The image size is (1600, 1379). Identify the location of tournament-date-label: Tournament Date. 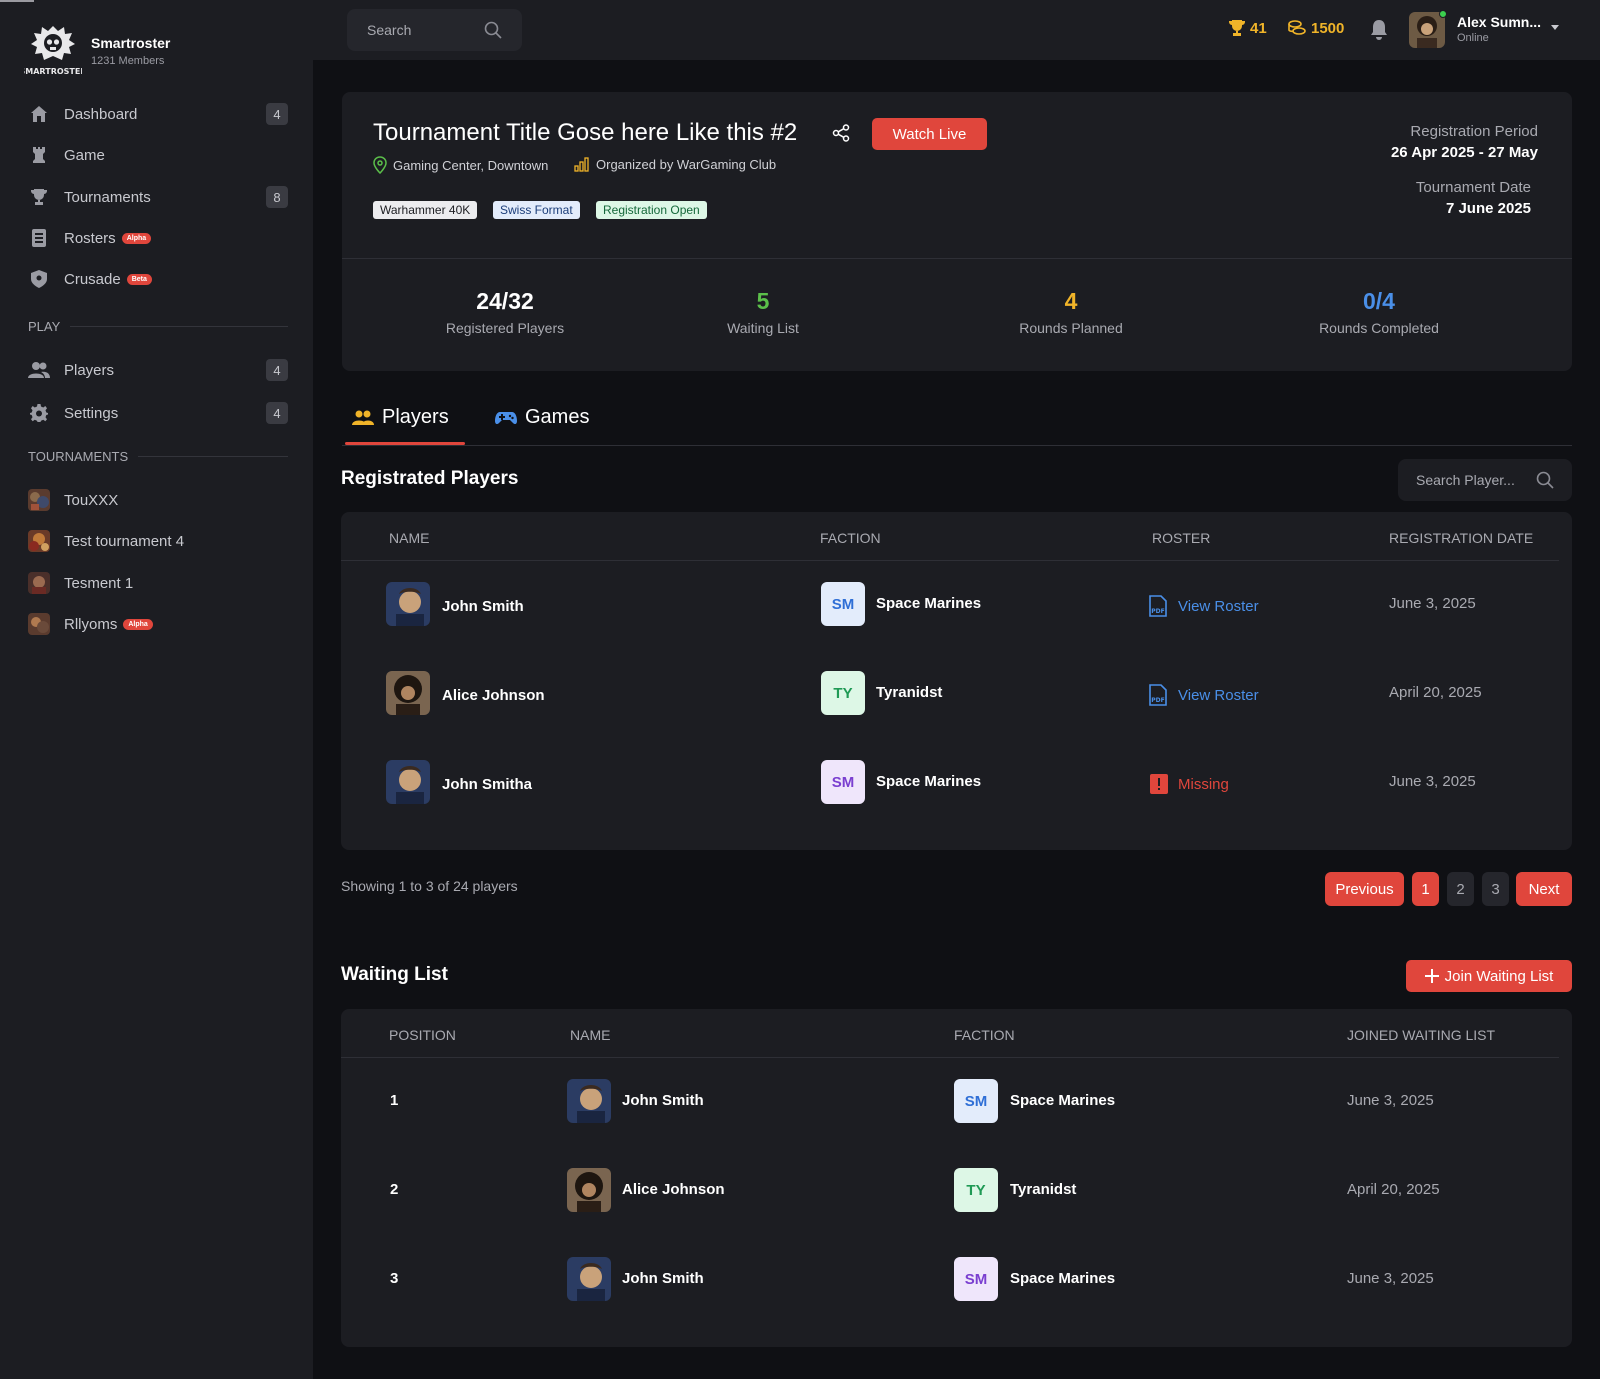
(1473, 187).